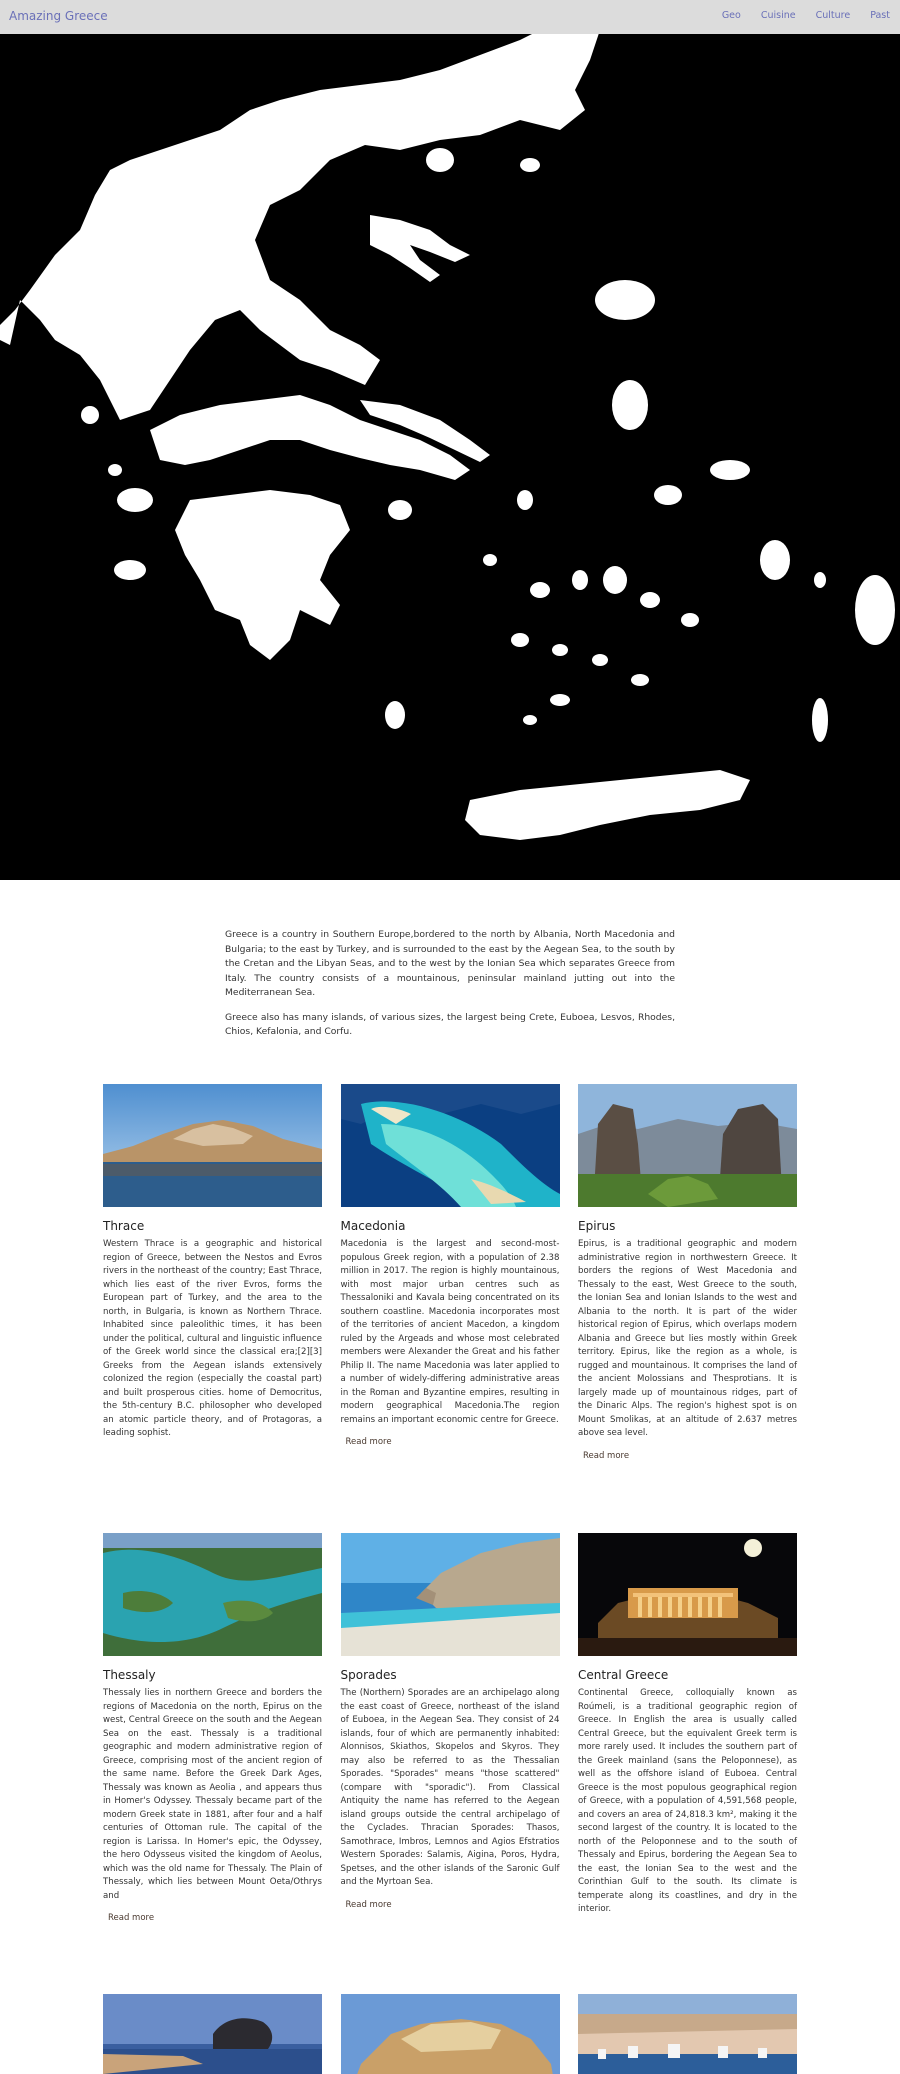 This screenshot has width=900, height=2074. Describe the element at coordinates (778, 15) in the screenshot. I see `nav-link-cuisine: Cuisine` at that location.